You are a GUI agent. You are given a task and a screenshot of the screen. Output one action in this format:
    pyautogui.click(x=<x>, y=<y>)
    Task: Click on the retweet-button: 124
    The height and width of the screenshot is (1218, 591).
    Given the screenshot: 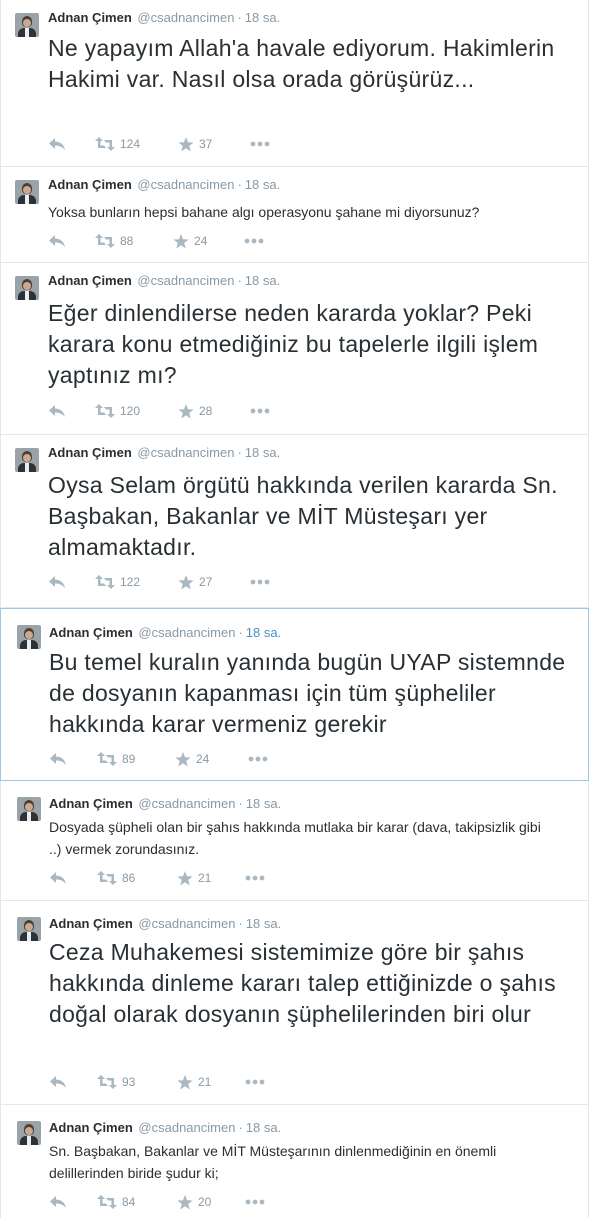 What is the action you would take?
    pyautogui.click(x=117, y=144)
    